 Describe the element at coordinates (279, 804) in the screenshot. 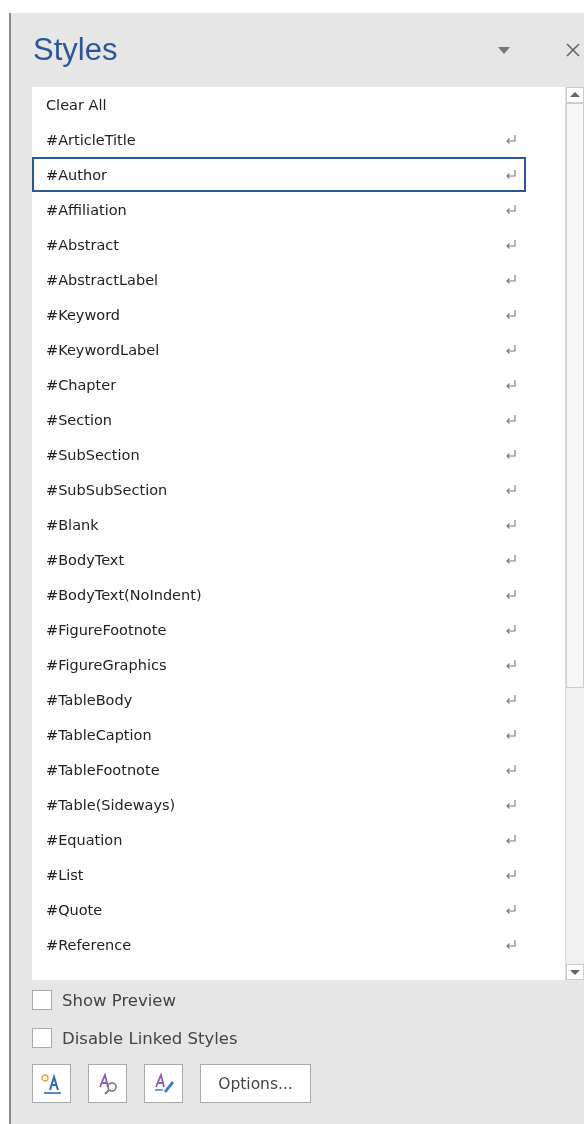

I see `style-item: #Table(Sideways)` at that location.